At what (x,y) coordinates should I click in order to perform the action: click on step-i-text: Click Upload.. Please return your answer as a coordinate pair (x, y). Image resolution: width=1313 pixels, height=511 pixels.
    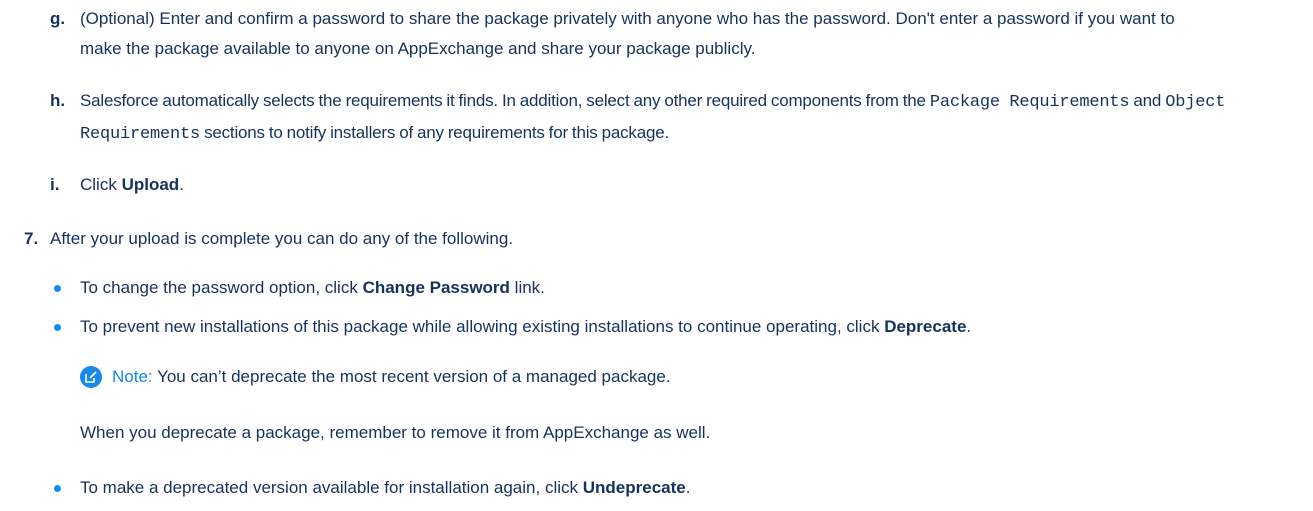
    Looking at the image, I should click on (132, 185).